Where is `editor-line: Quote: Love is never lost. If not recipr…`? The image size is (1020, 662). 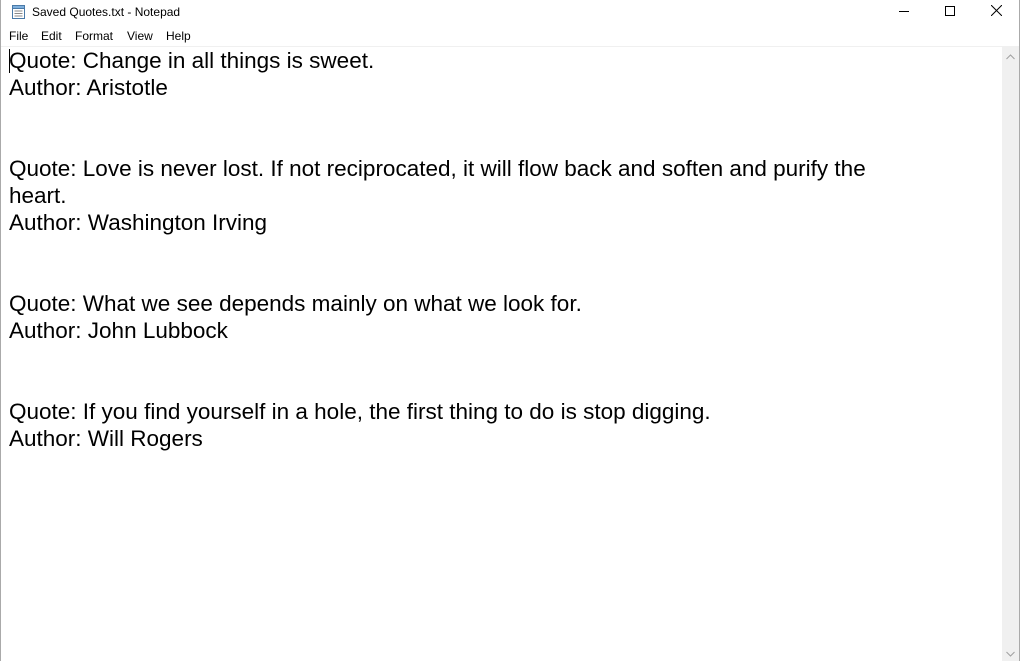
editor-line: Quote: Love is never lost. If not recipr… is located at coordinates (437, 168).